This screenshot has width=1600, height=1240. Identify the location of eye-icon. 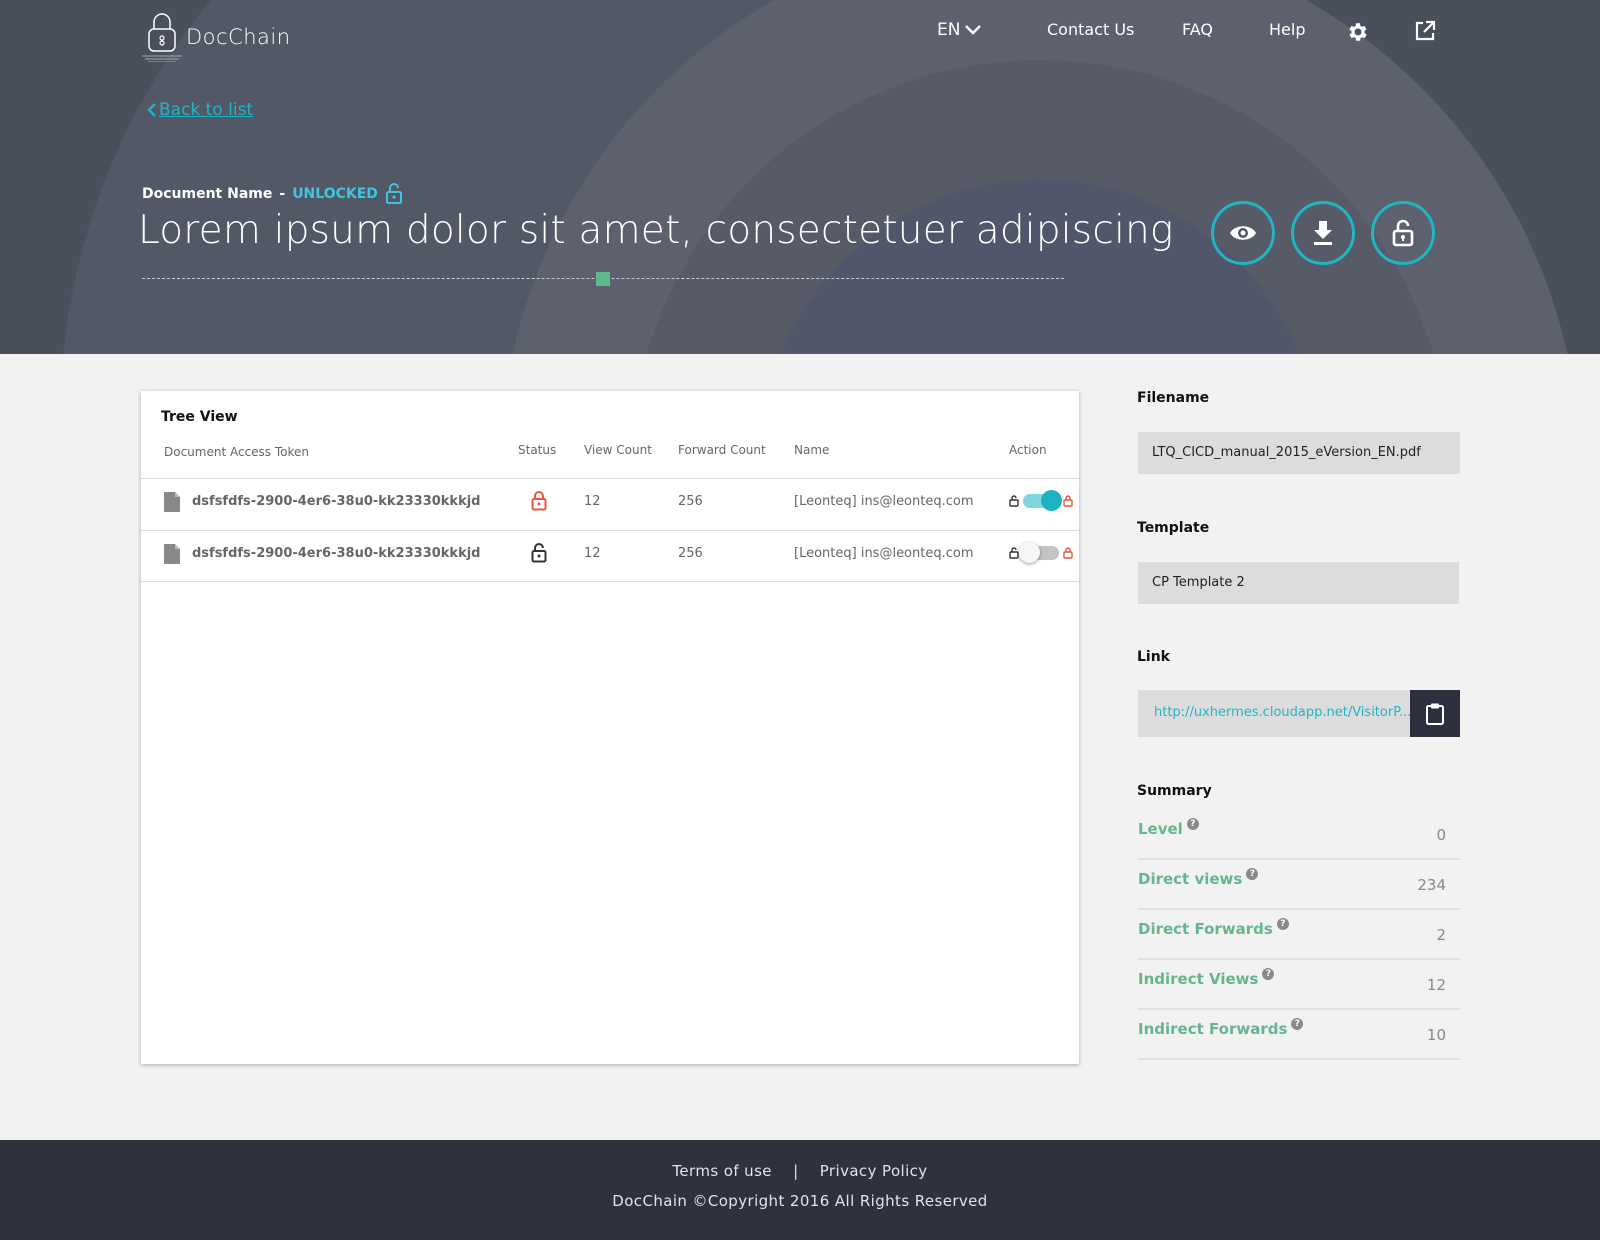
(1243, 233).